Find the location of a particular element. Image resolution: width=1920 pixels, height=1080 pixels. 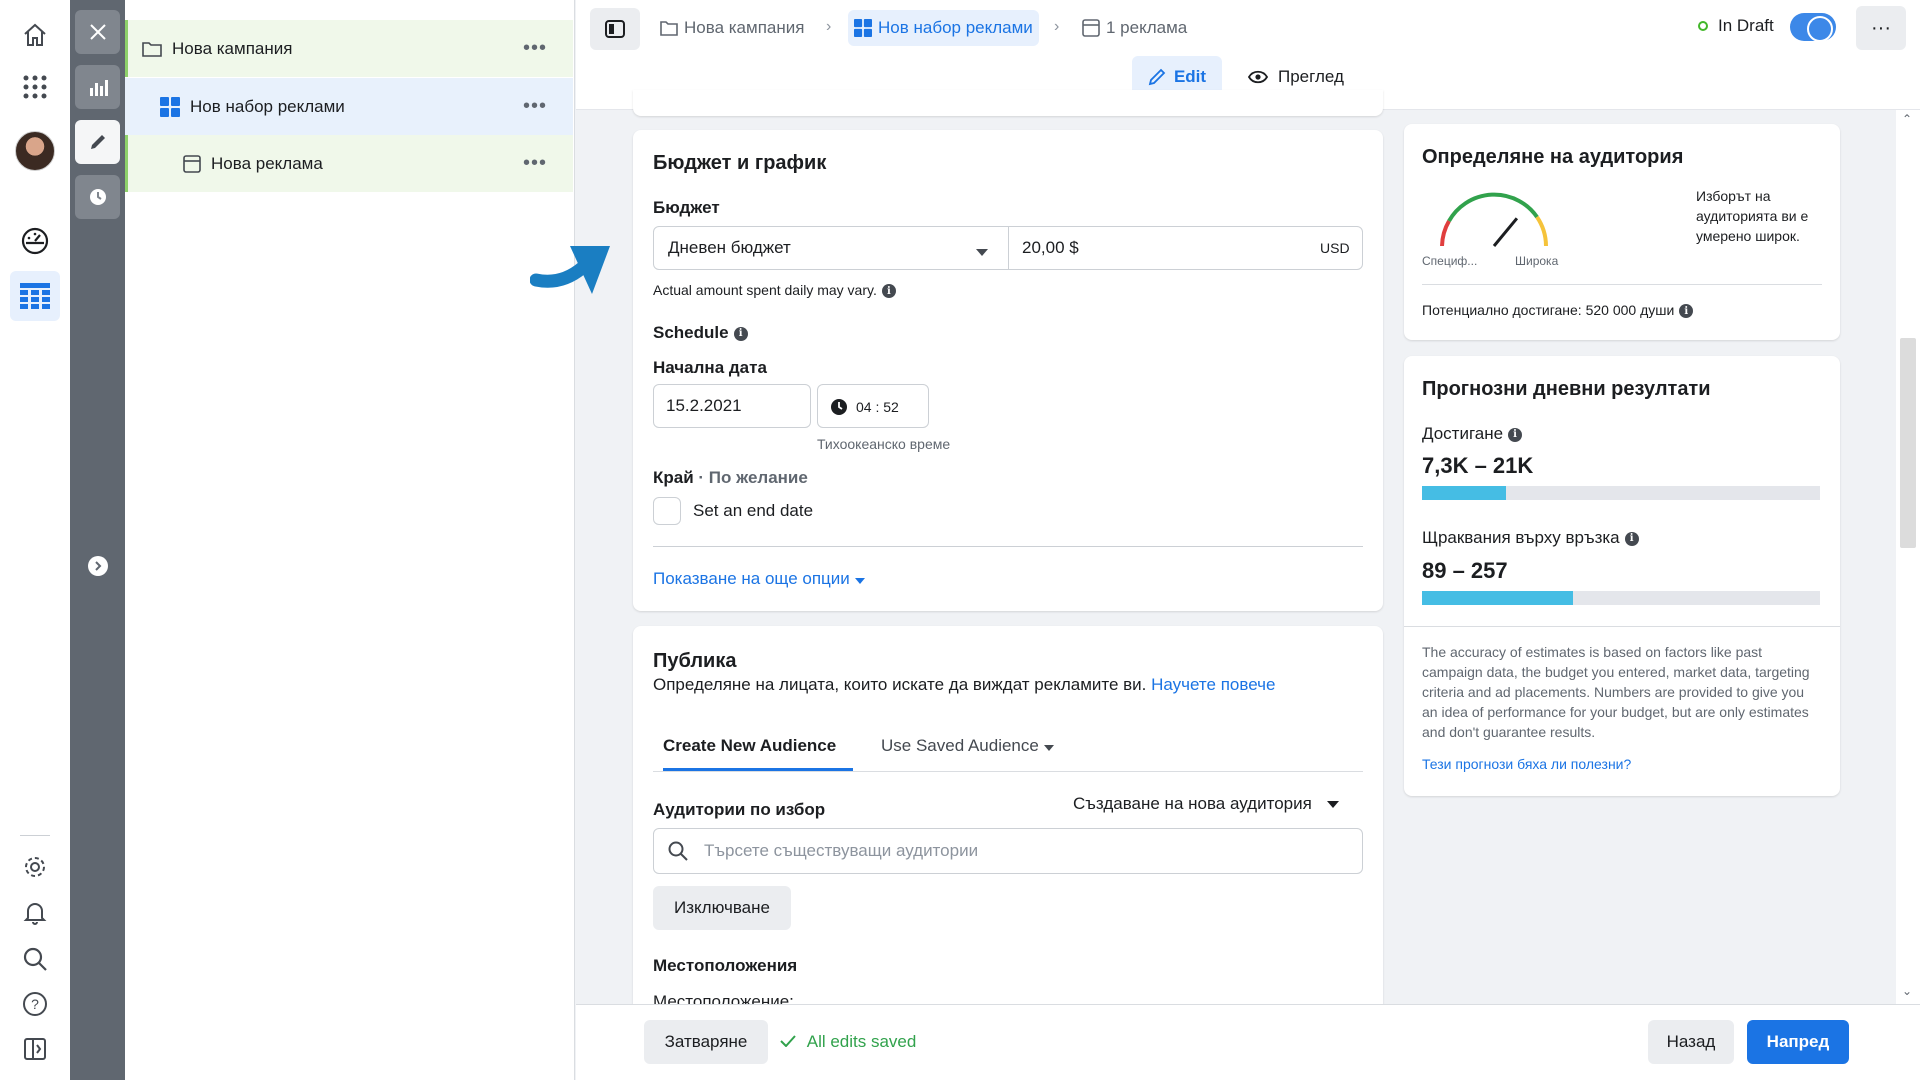

bell-icon is located at coordinates (35, 913).